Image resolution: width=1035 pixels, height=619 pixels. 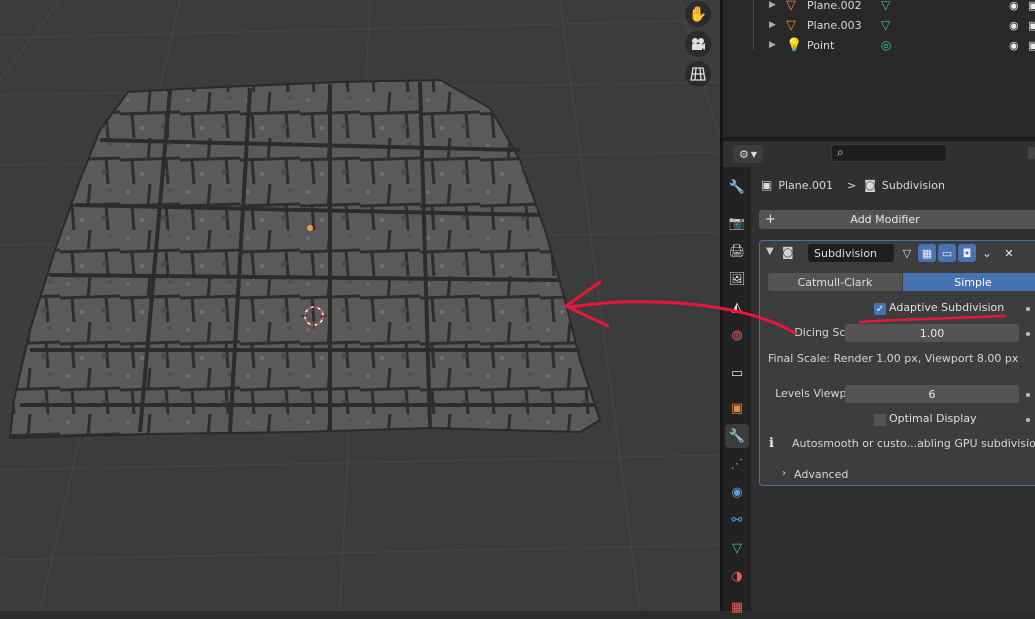 I want to click on light-data-icon: ◎, so click(x=886, y=45).